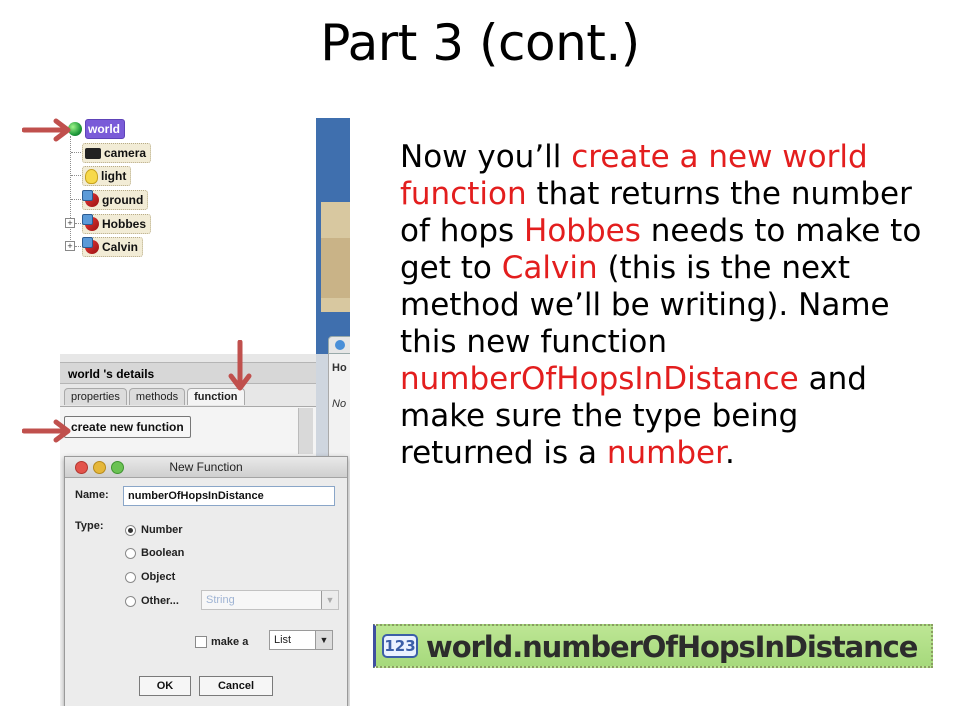 The width and height of the screenshot is (960, 720). I want to click on type-option-label: Boolean, so click(163, 553).